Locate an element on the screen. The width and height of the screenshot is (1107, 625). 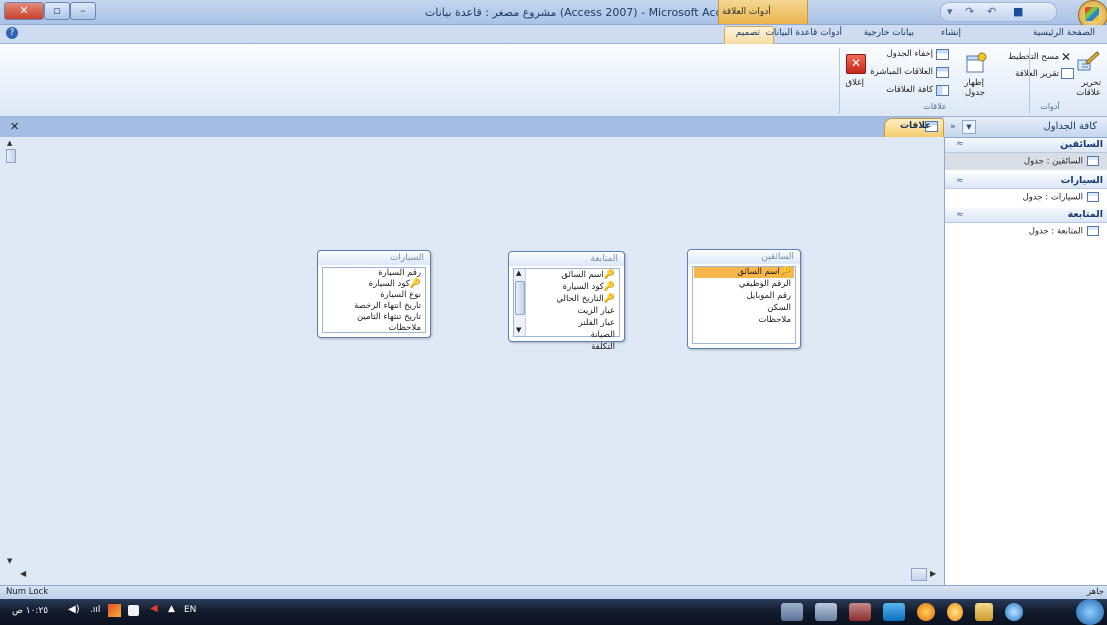
nav-item-tracking-table: المتابعة : جدول is located at coordinates (1064, 231).